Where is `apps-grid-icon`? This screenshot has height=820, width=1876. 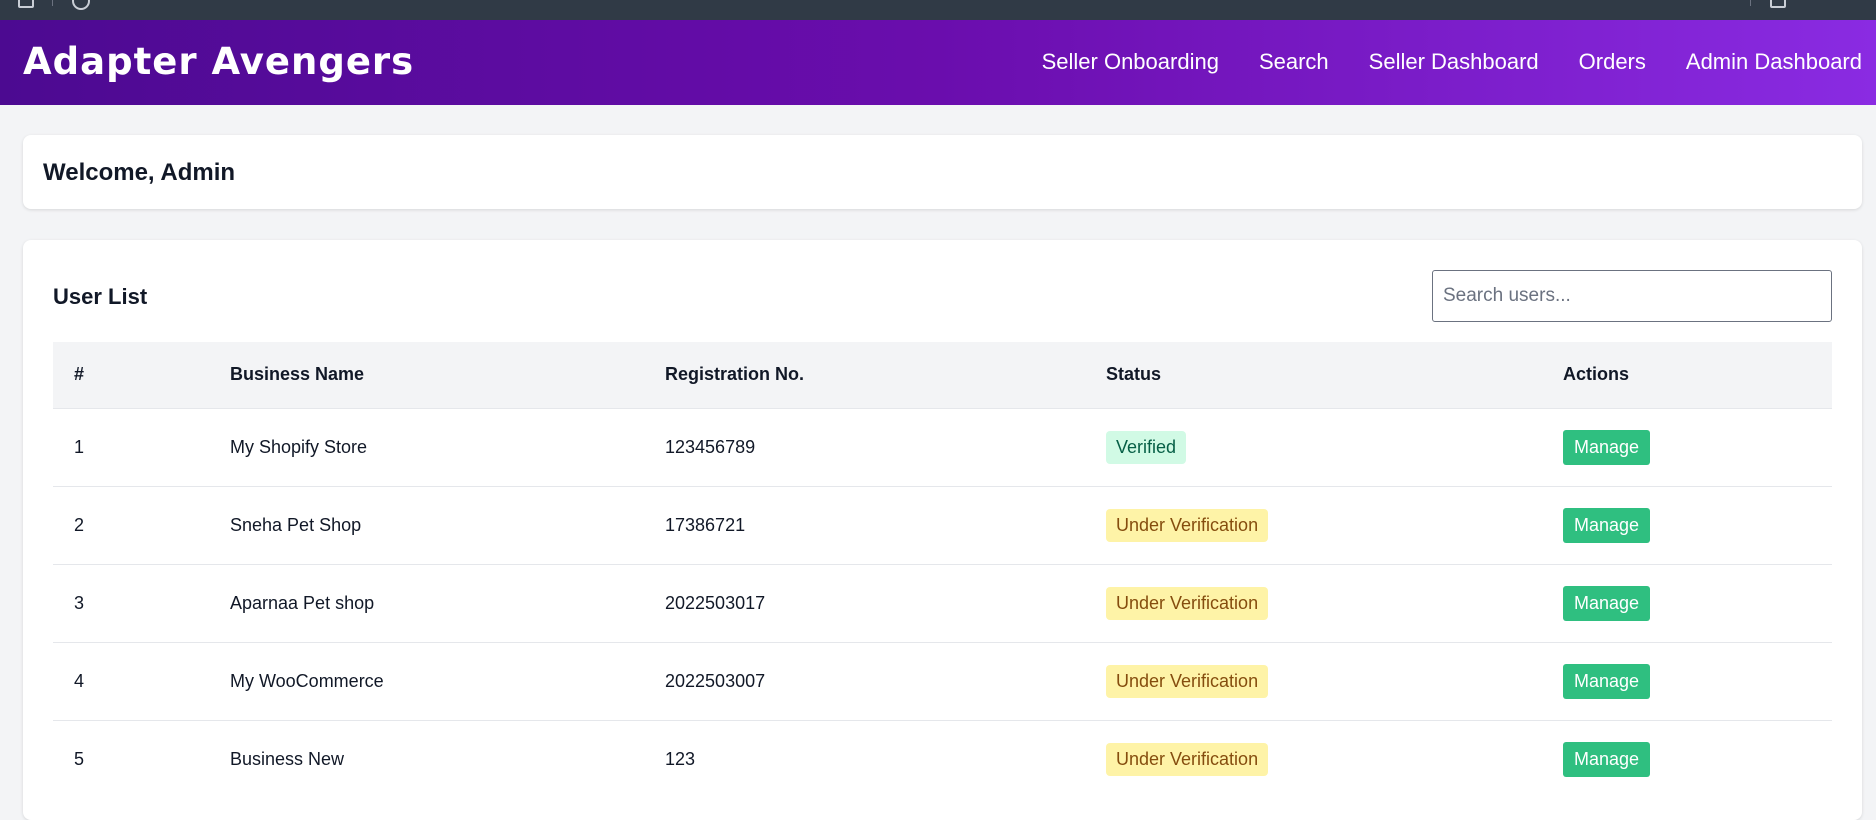 apps-grid-icon is located at coordinates (26, 4).